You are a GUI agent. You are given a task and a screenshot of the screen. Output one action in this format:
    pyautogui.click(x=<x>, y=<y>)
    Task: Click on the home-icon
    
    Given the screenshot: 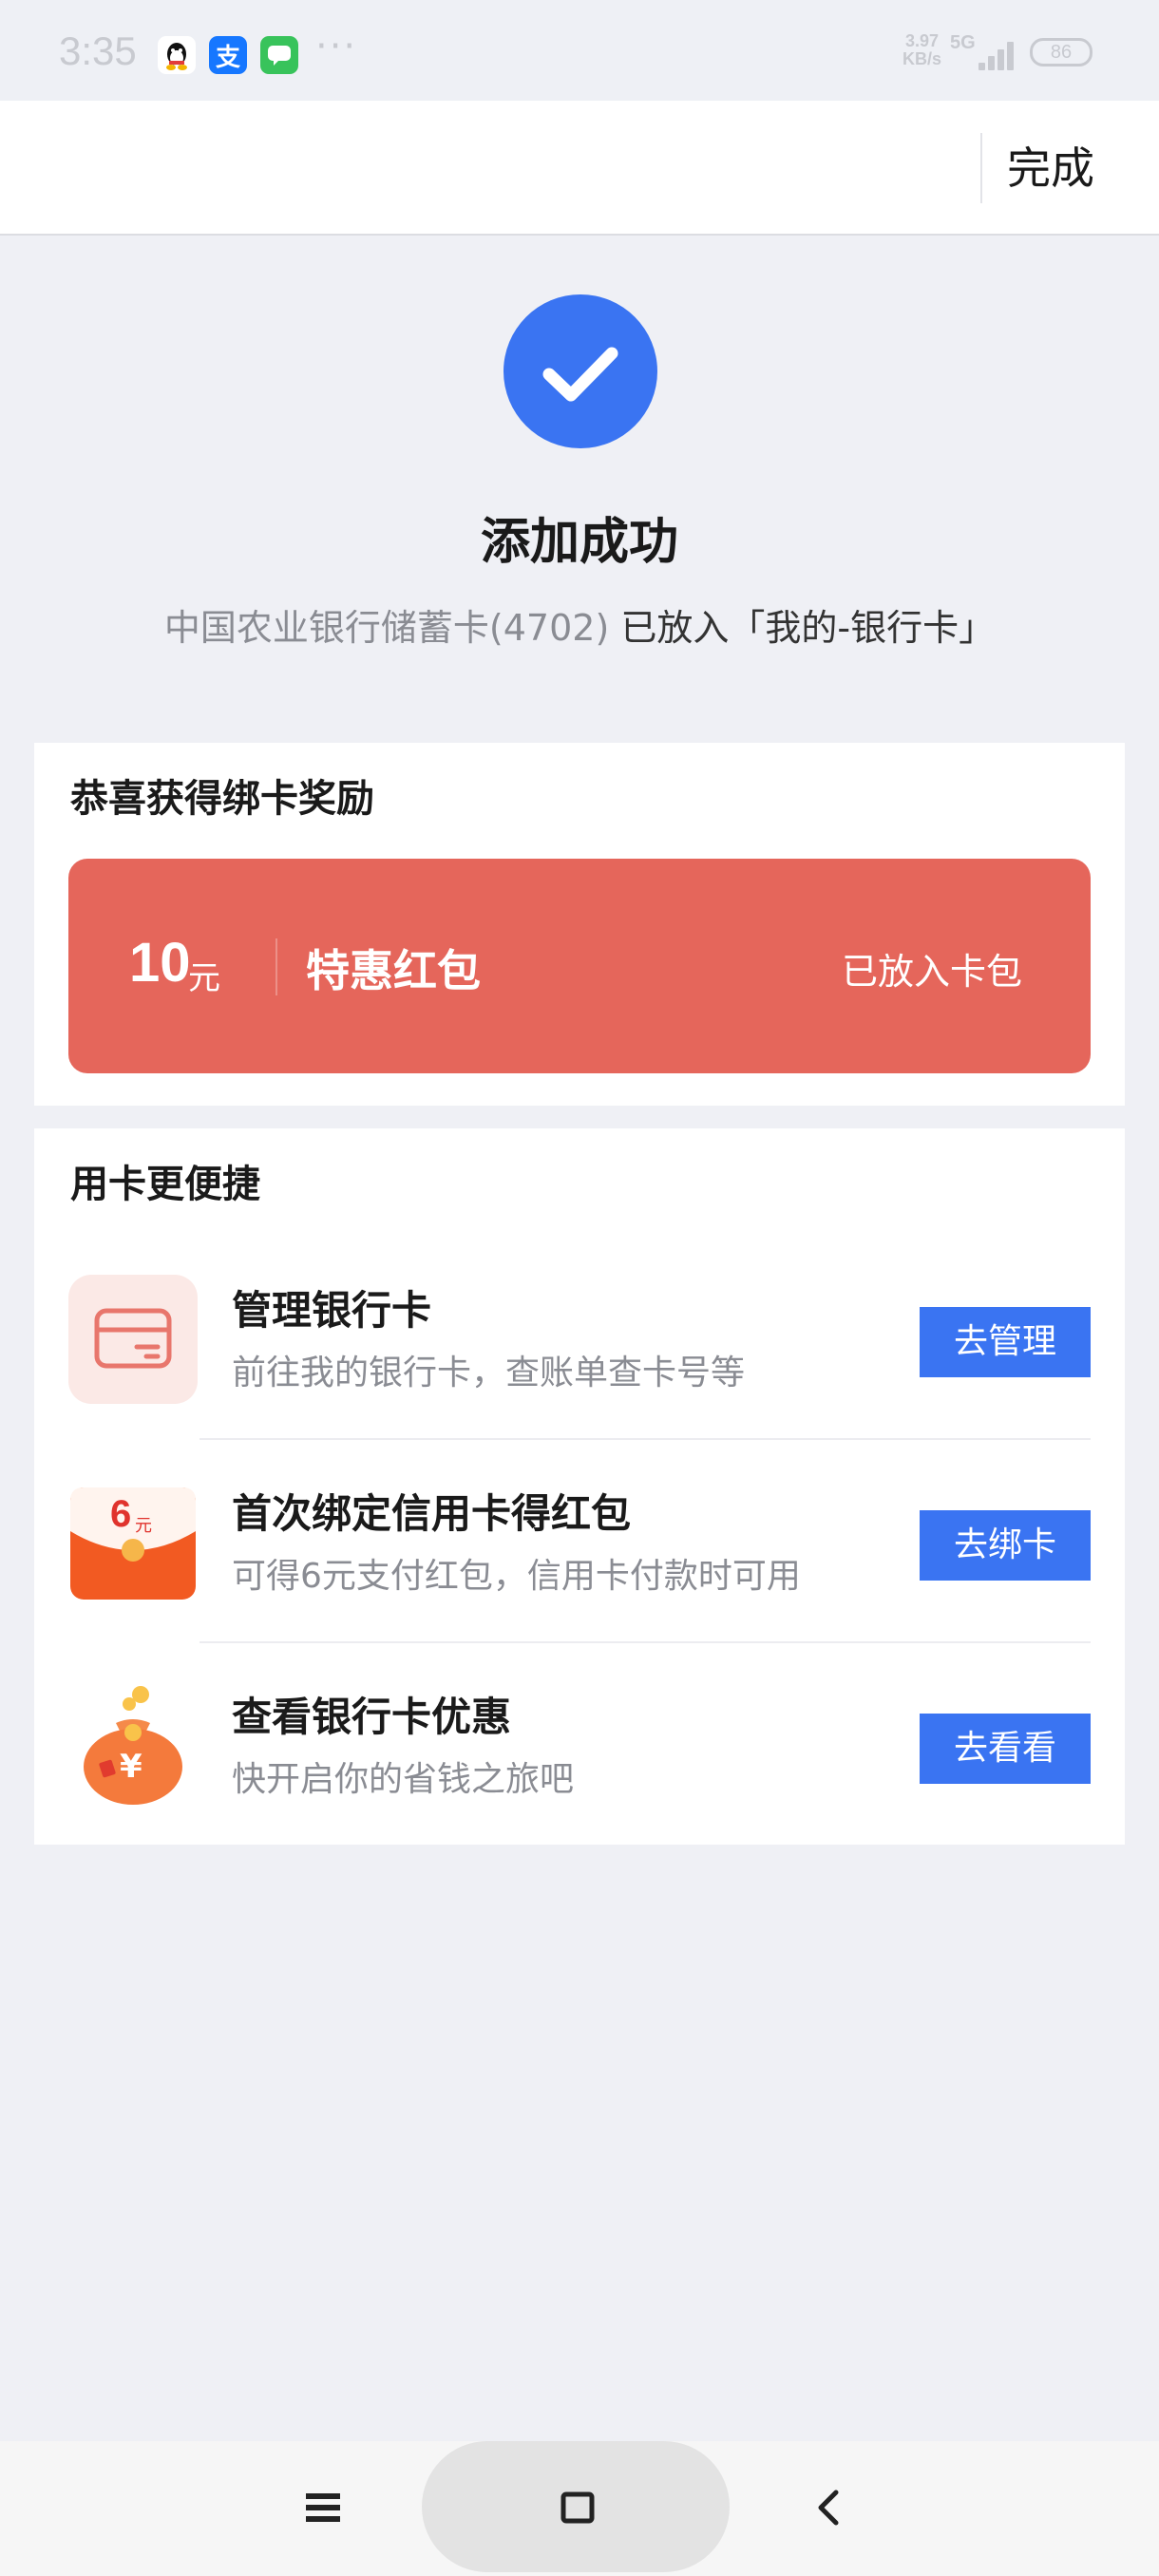 What is the action you would take?
    pyautogui.click(x=577, y=2507)
    